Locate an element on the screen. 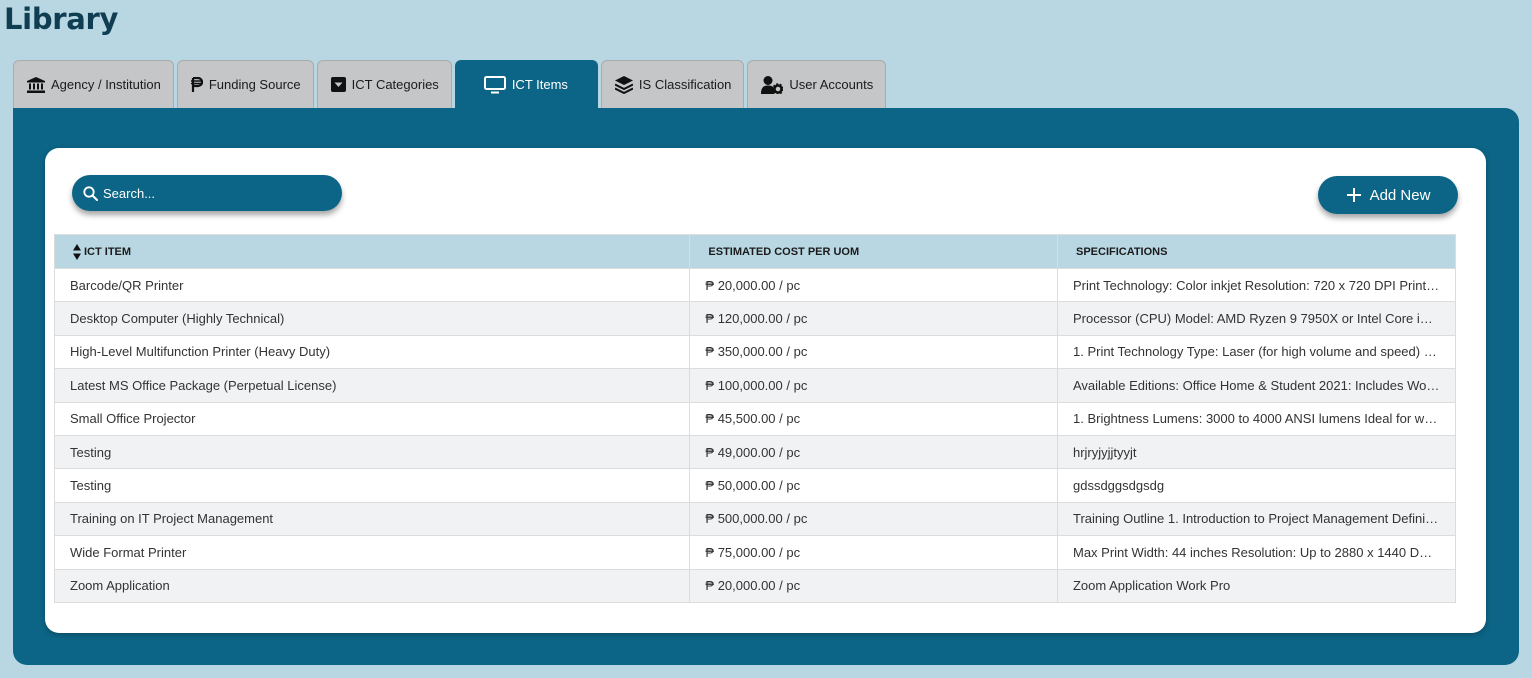 The height and width of the screenshot is (678, 1532). column-header-specifications: SPECIFICATIONS is located at coordinates (1256, 251).